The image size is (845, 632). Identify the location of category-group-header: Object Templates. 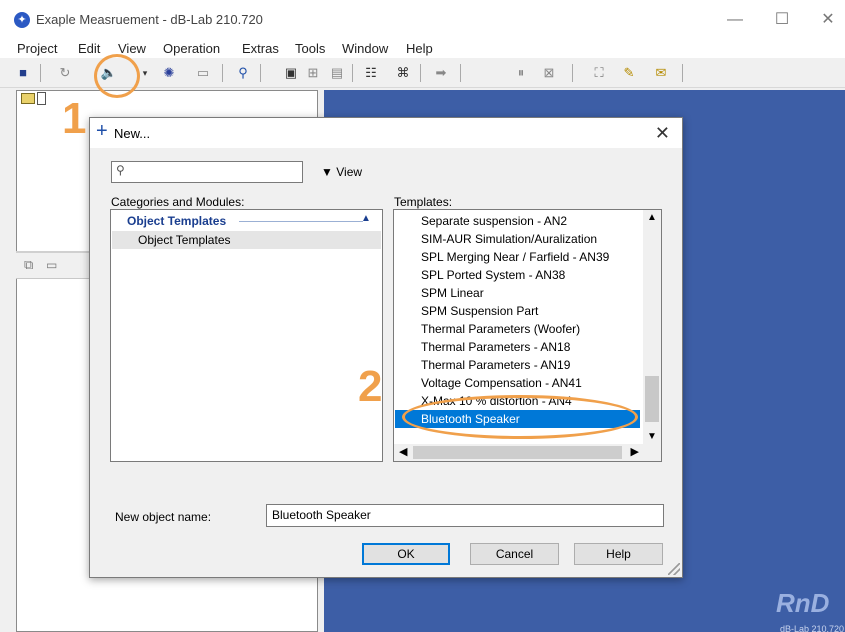
(176, 221).